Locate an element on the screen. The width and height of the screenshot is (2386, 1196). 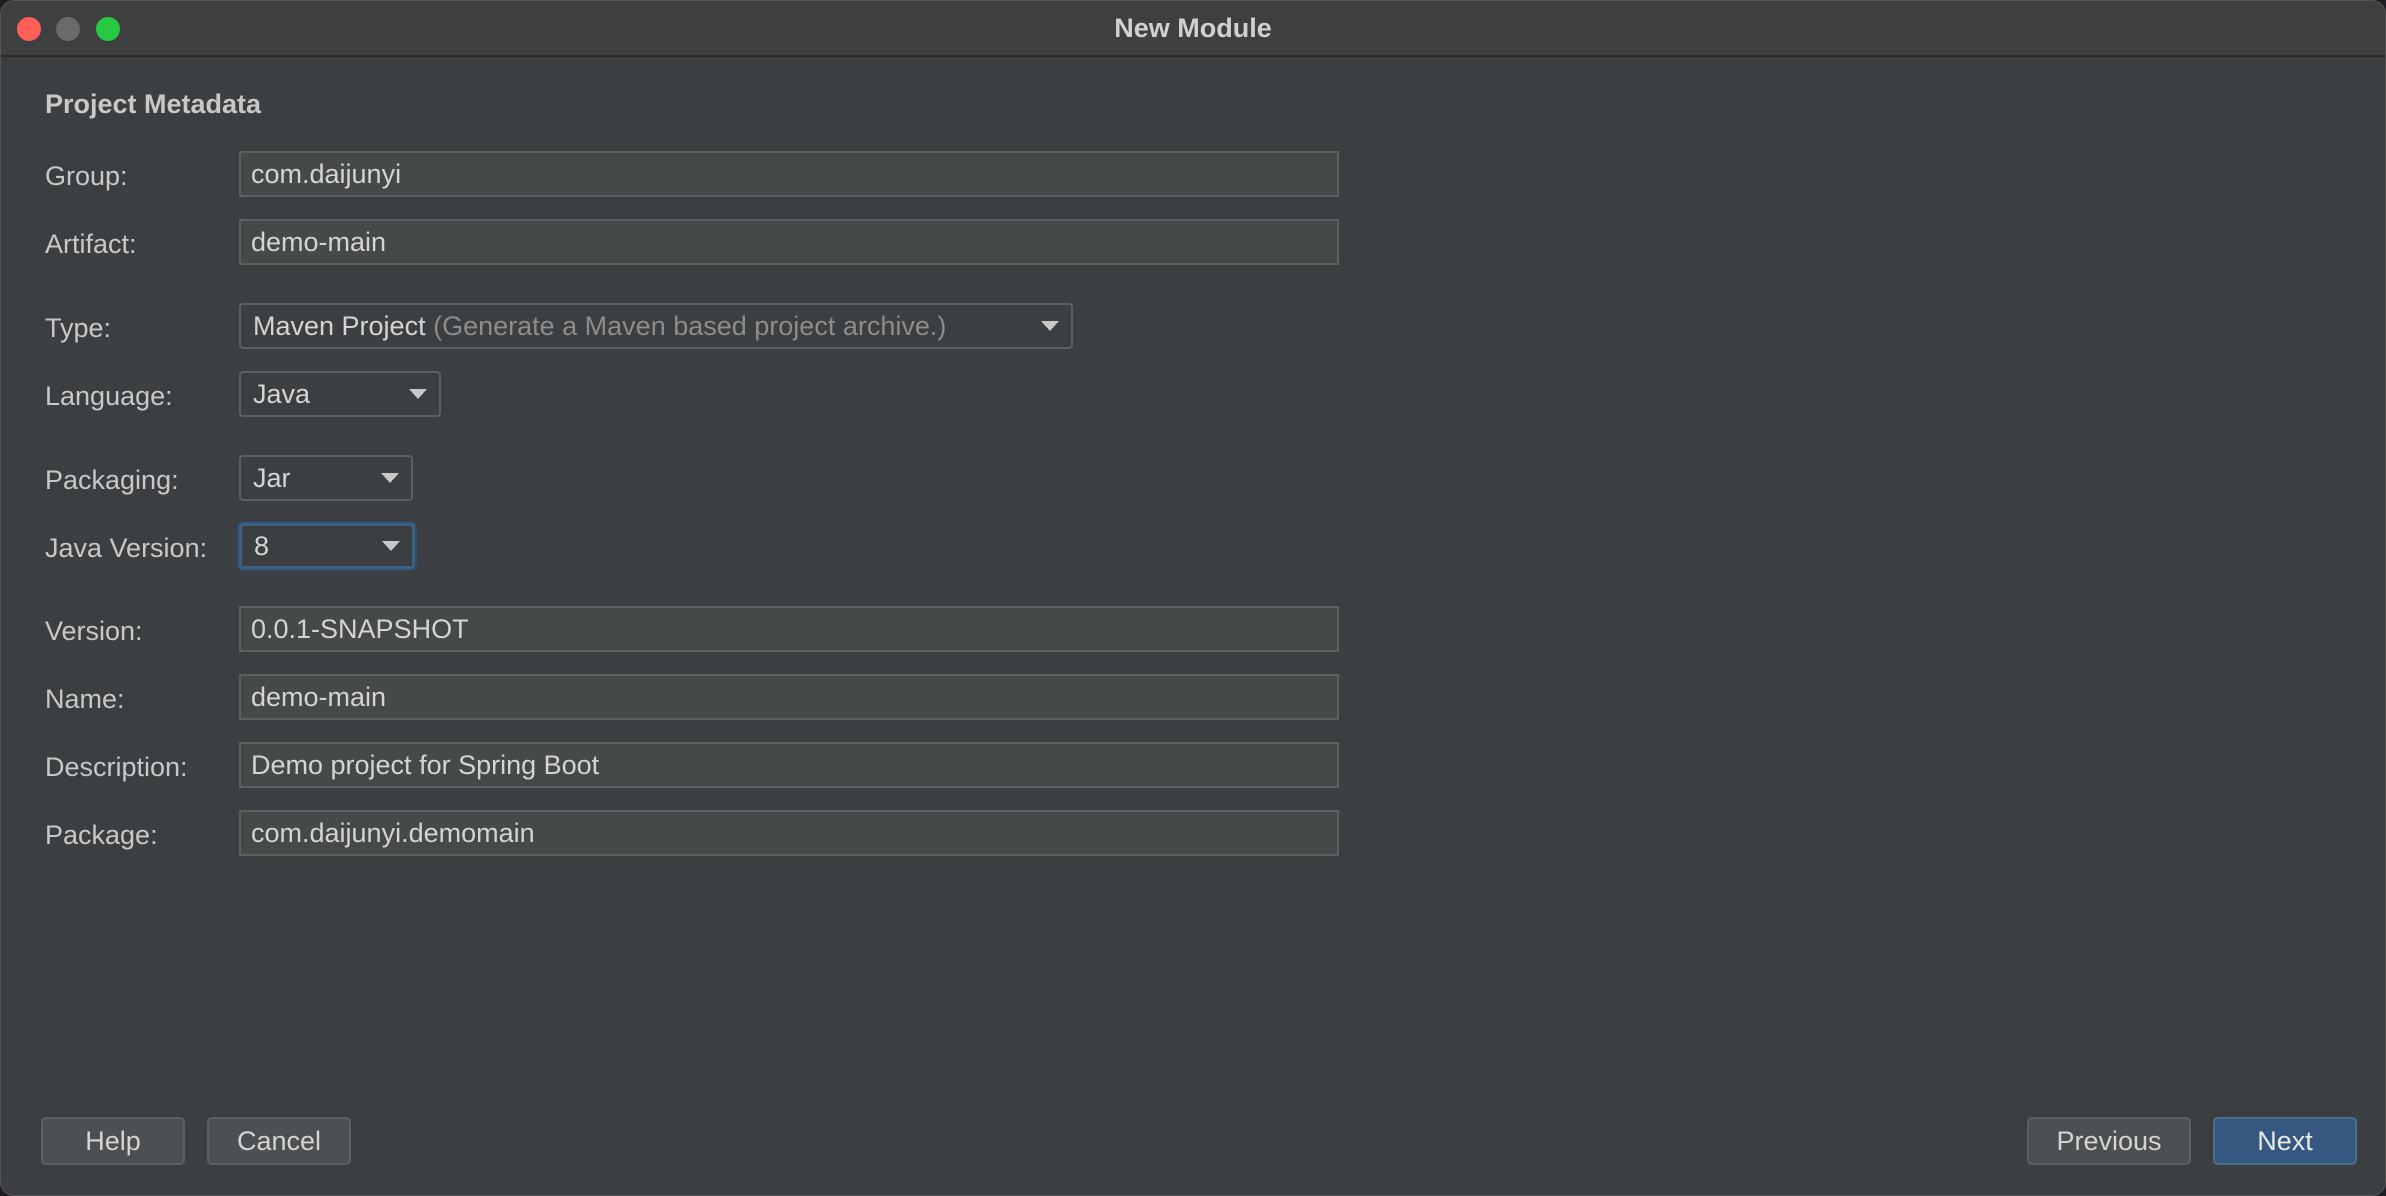
group-field is located at coordinates (789, 174).